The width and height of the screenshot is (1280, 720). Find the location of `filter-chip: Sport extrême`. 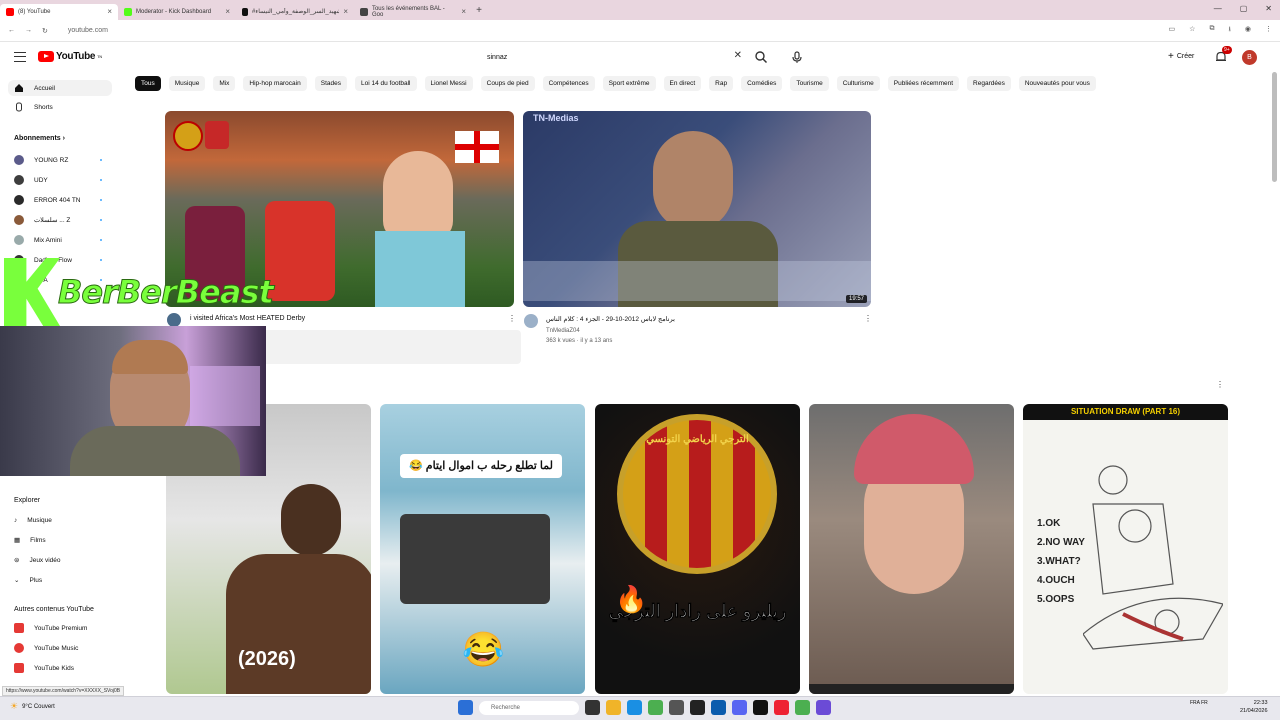

filter-chip: Sport extrême is located at coordinates (629, 83).